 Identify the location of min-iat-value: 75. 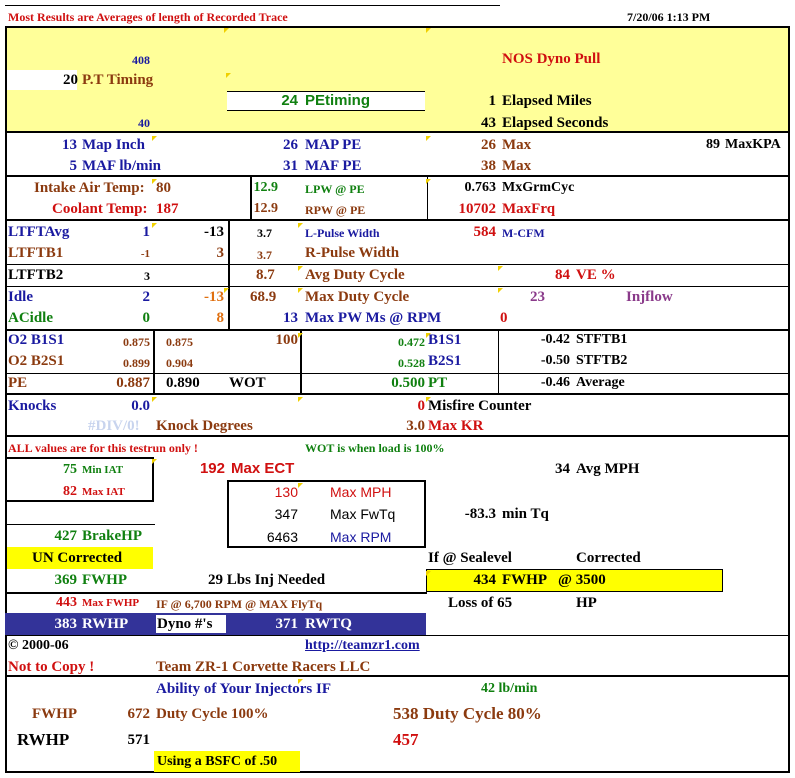
(70, 469).